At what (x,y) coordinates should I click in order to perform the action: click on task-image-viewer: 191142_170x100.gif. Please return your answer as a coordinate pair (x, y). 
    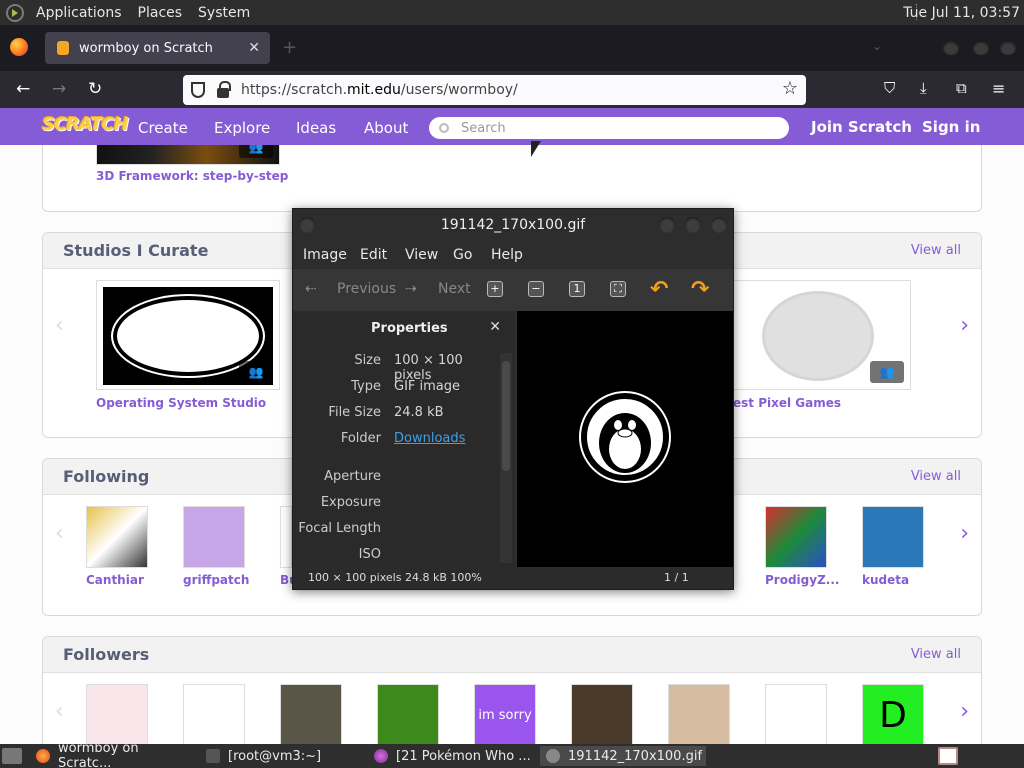
    Looking at the image, I should click on (623, 756).